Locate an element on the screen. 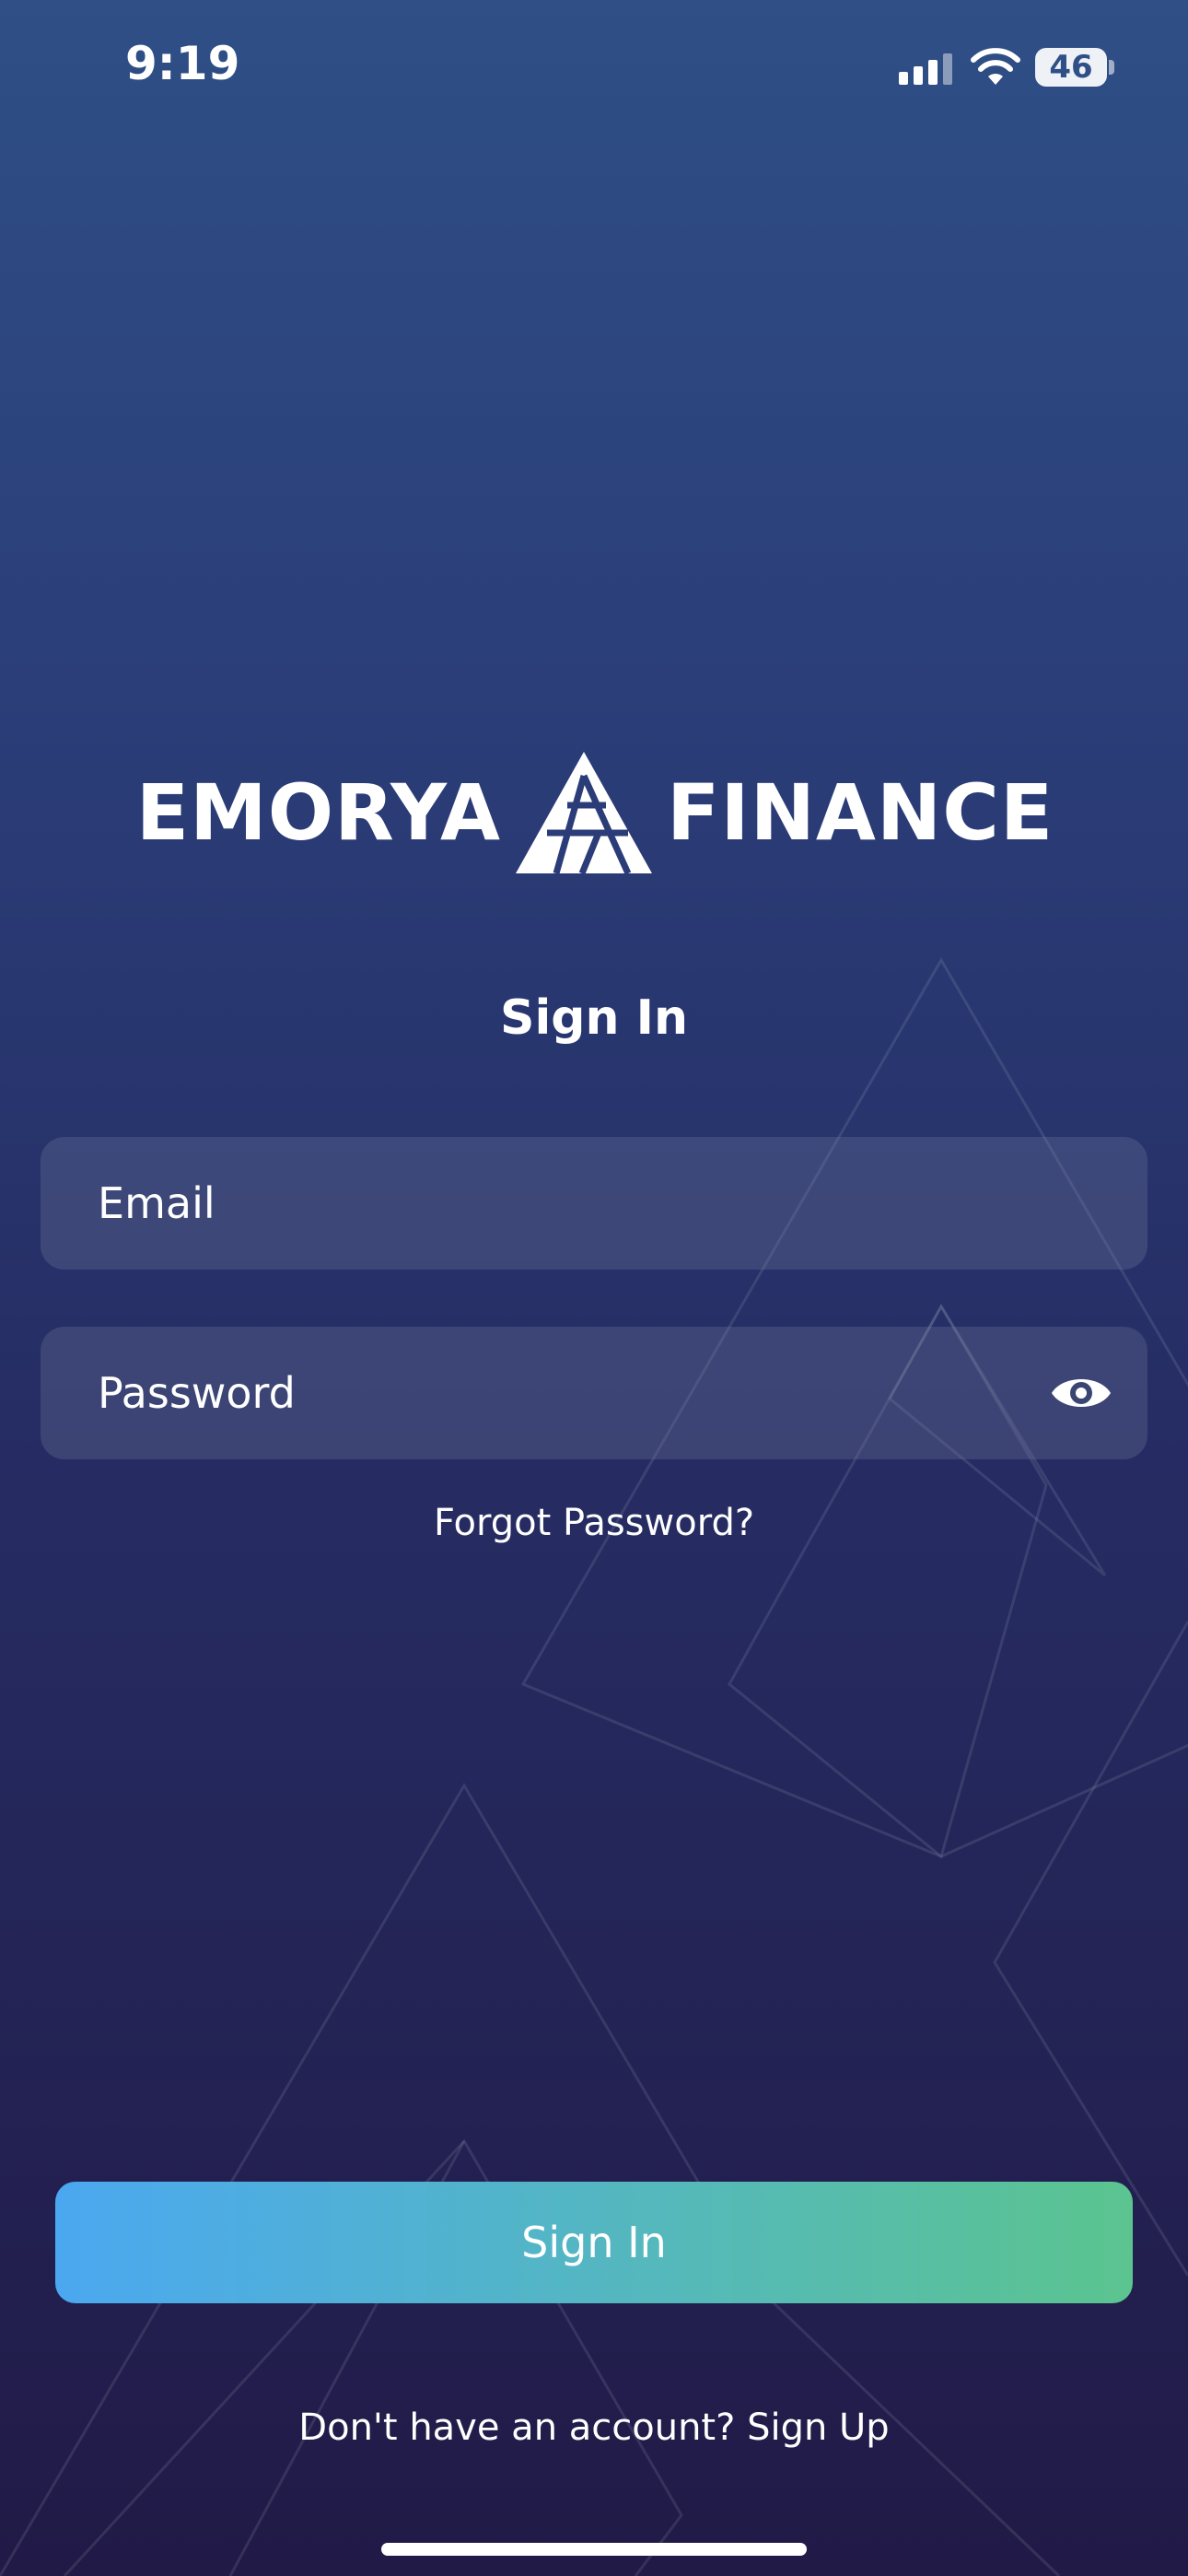 This screenshot has height=2576, width=1188. signup-prompt: Don't have an account? Sign Up is located at coordinates (594, 2427).